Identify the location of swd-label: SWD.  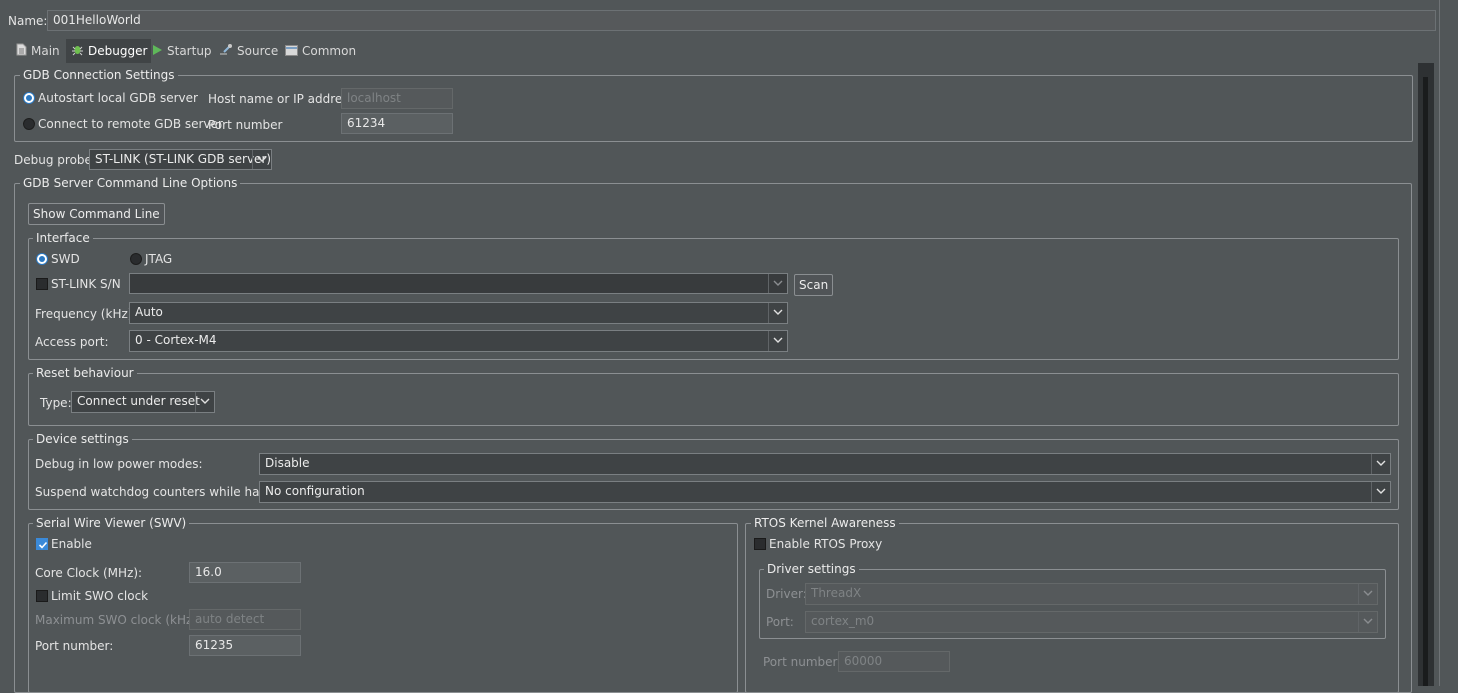
(65, 259).